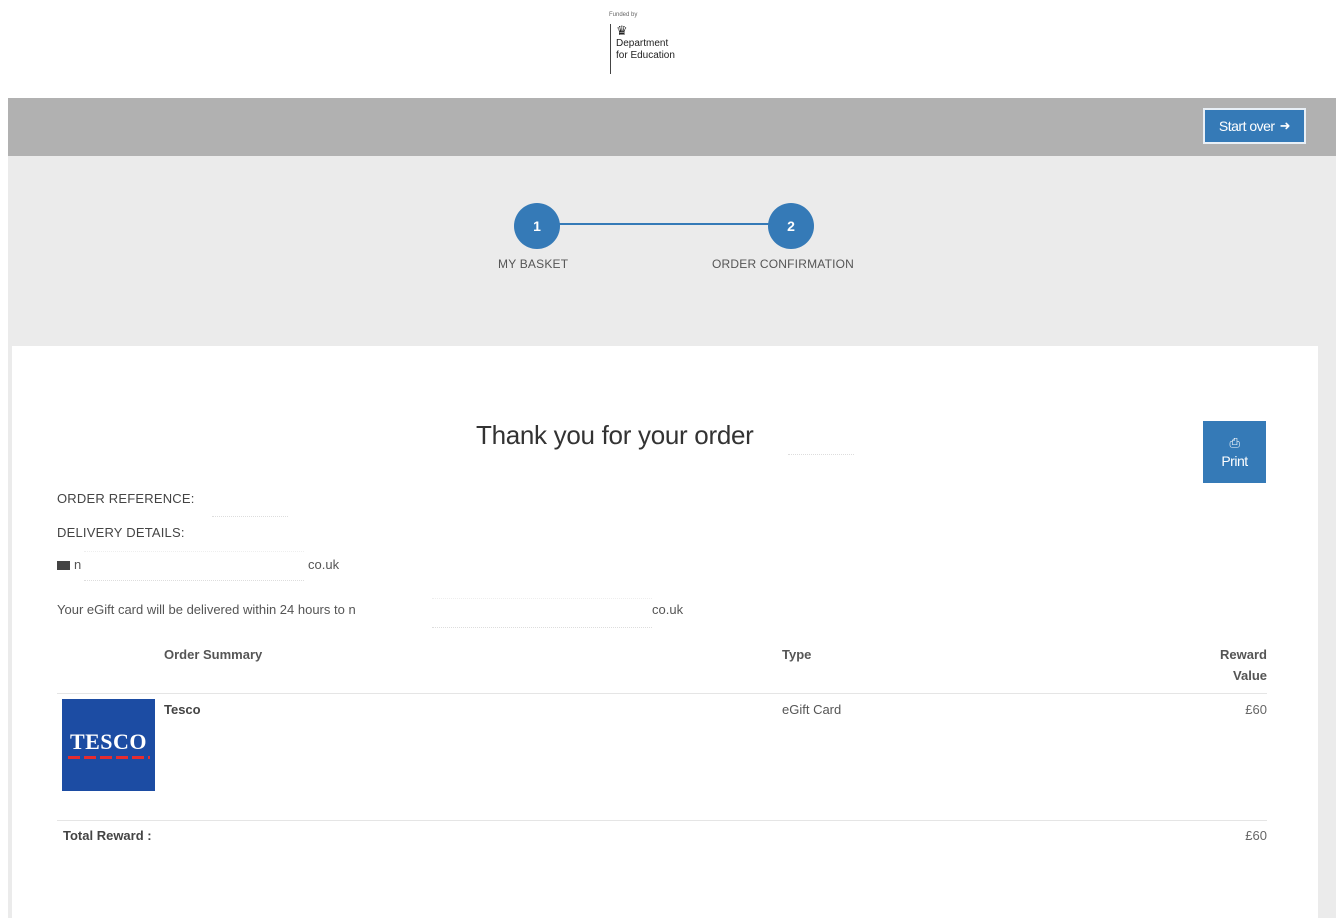 Image resolution: width=1339 pixels, height=918 pixels. I want to click on delivery-email: n, so click(69, 564).